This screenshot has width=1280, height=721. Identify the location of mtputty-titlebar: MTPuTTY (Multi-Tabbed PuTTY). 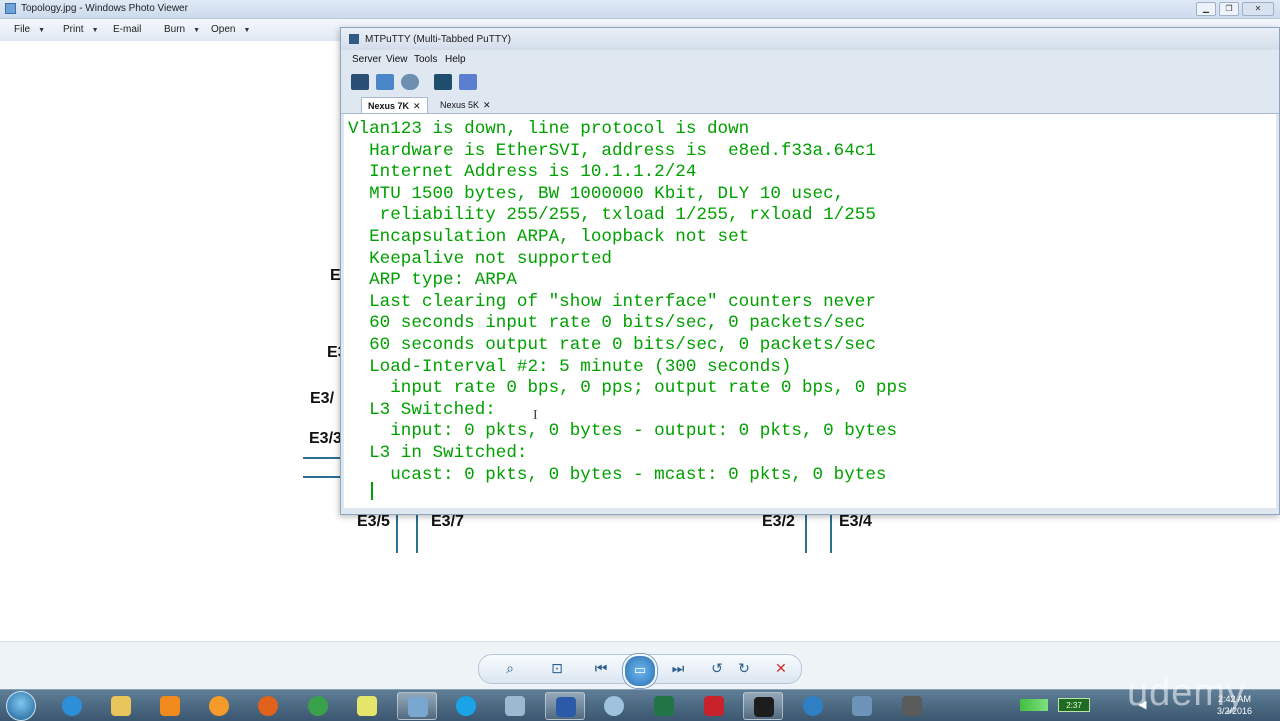
(810, 39).